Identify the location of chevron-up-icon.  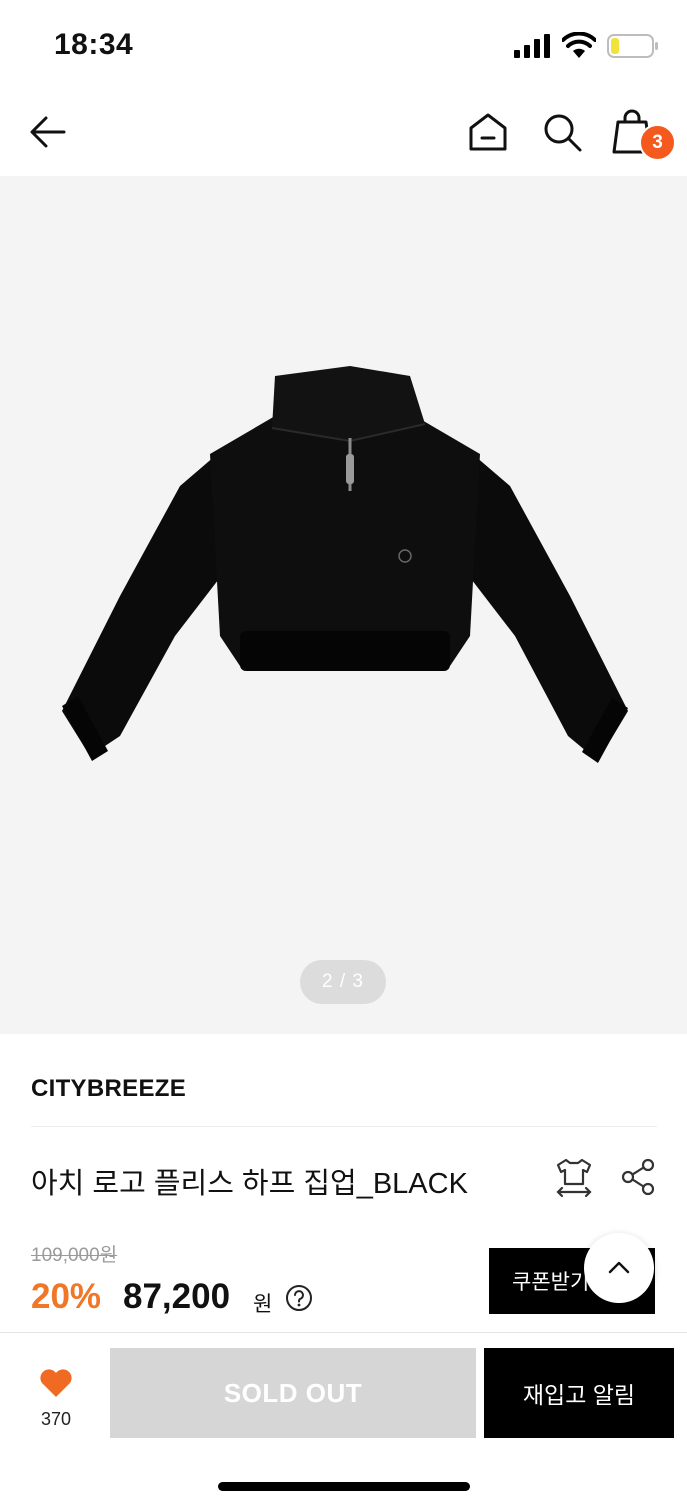
(619, 1267).